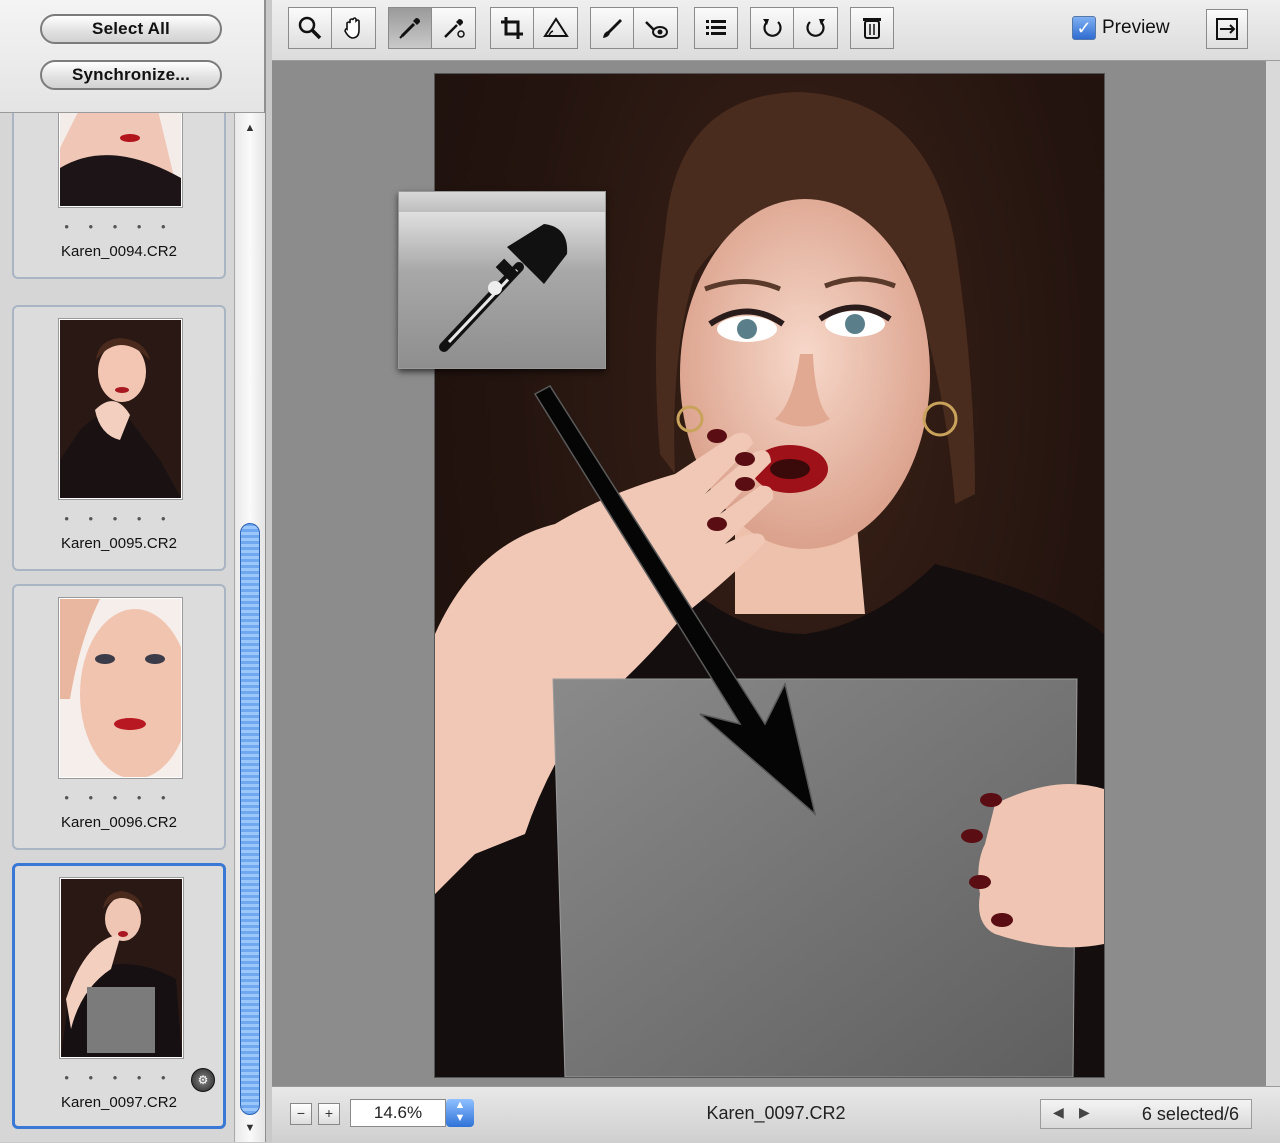 This screenshot has height=1143, width=1280. I want to click on scrollbar-thumb, so click(250, 819).